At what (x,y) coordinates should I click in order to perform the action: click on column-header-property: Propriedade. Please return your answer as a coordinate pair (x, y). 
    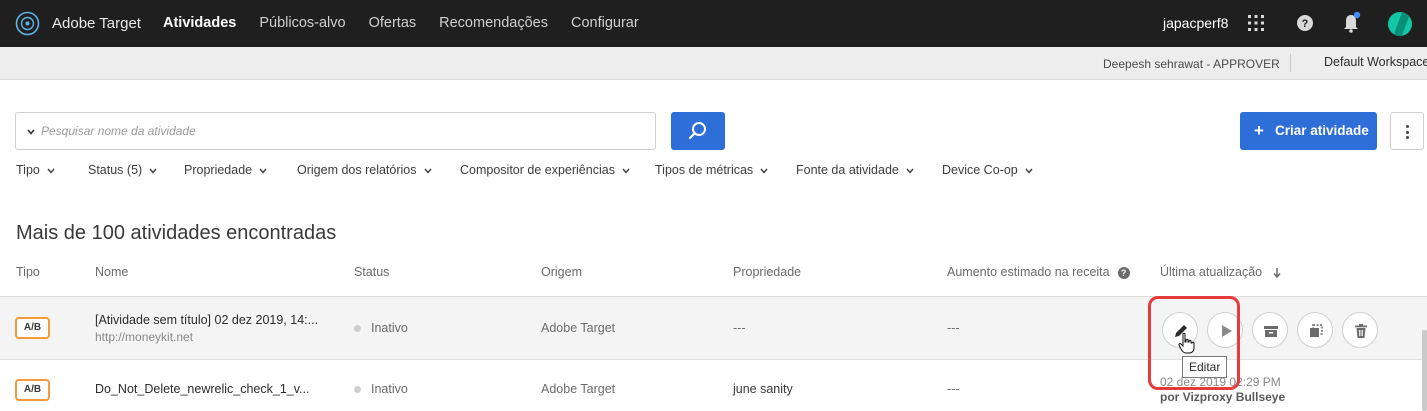
    Looking at the image, I should click on (767, 272).